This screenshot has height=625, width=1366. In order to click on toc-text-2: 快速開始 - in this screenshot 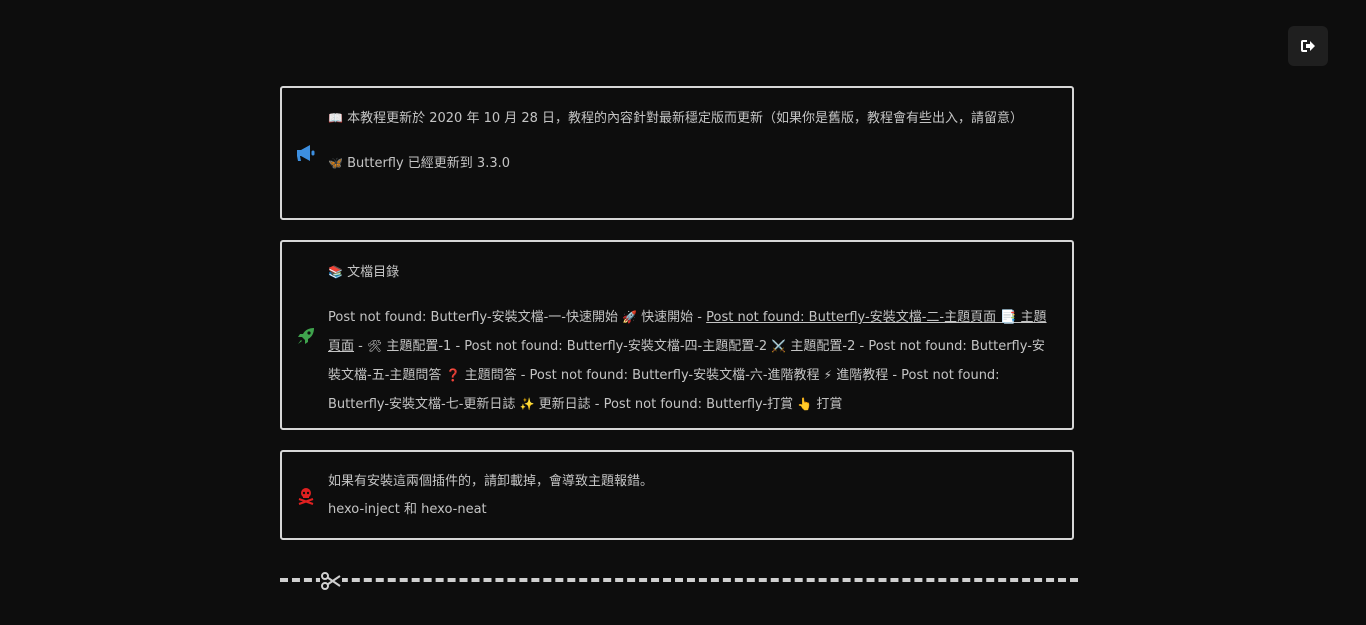, I will do `click(672, 317)`.